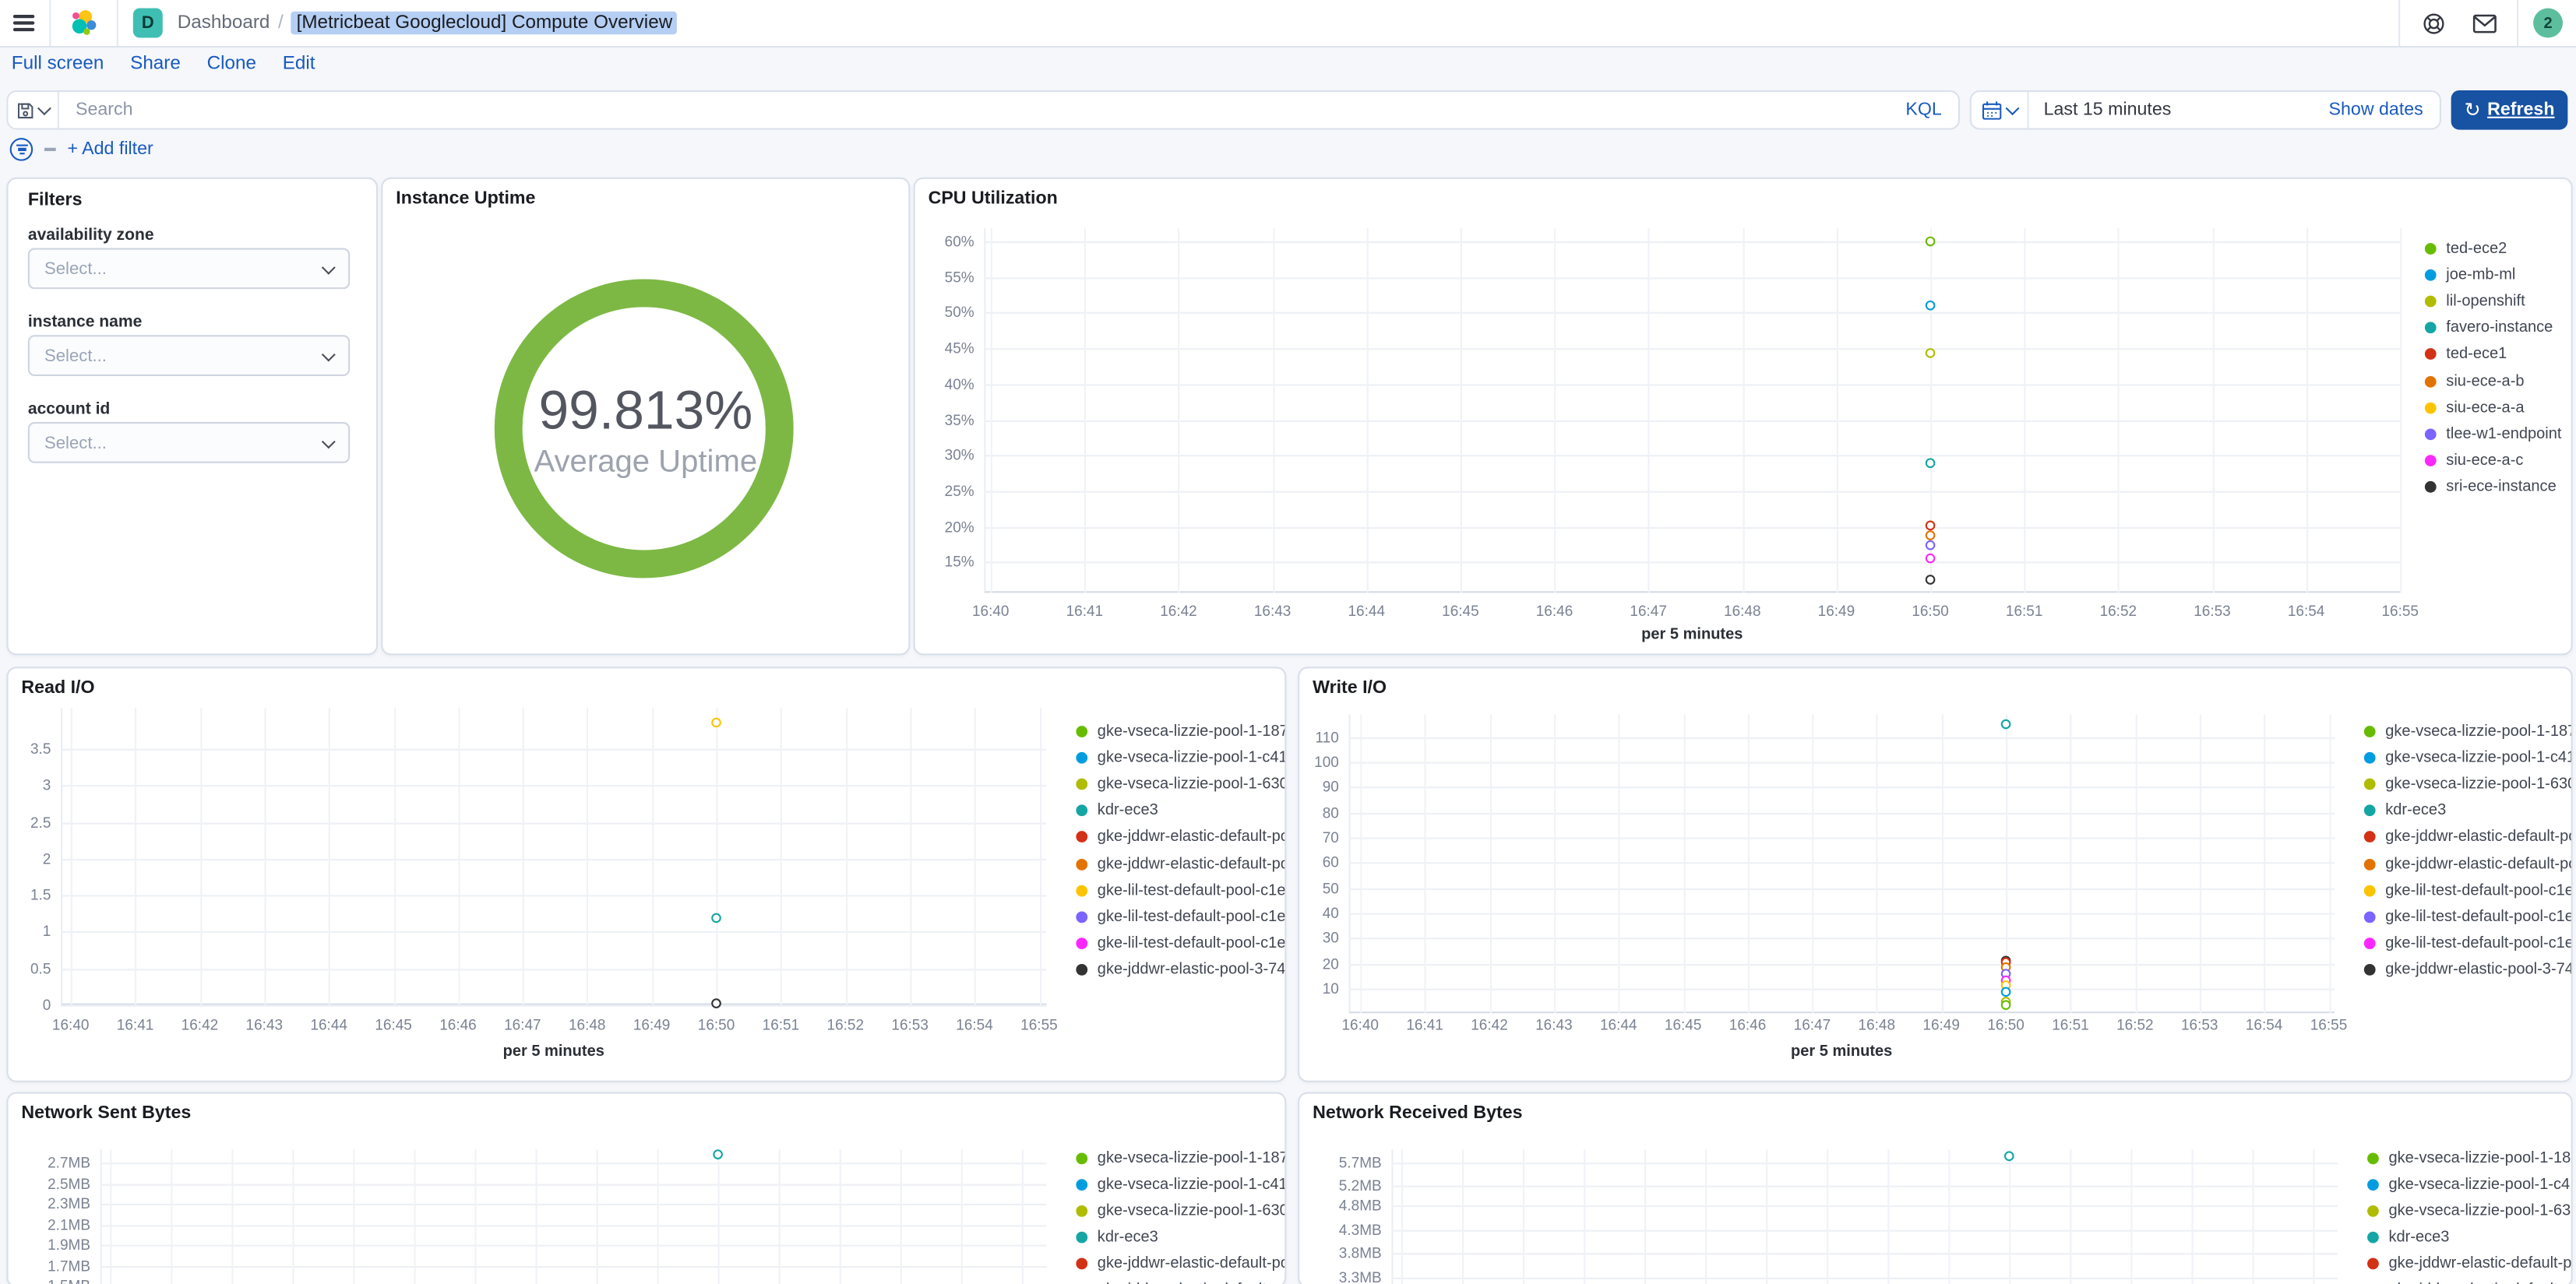 The image size is (2576, 1284). What do you see at coordinates (2473, 461) in the screenshot?
I see `legend-item: siu-ece-a-c` at bounding box center [2473, 461].